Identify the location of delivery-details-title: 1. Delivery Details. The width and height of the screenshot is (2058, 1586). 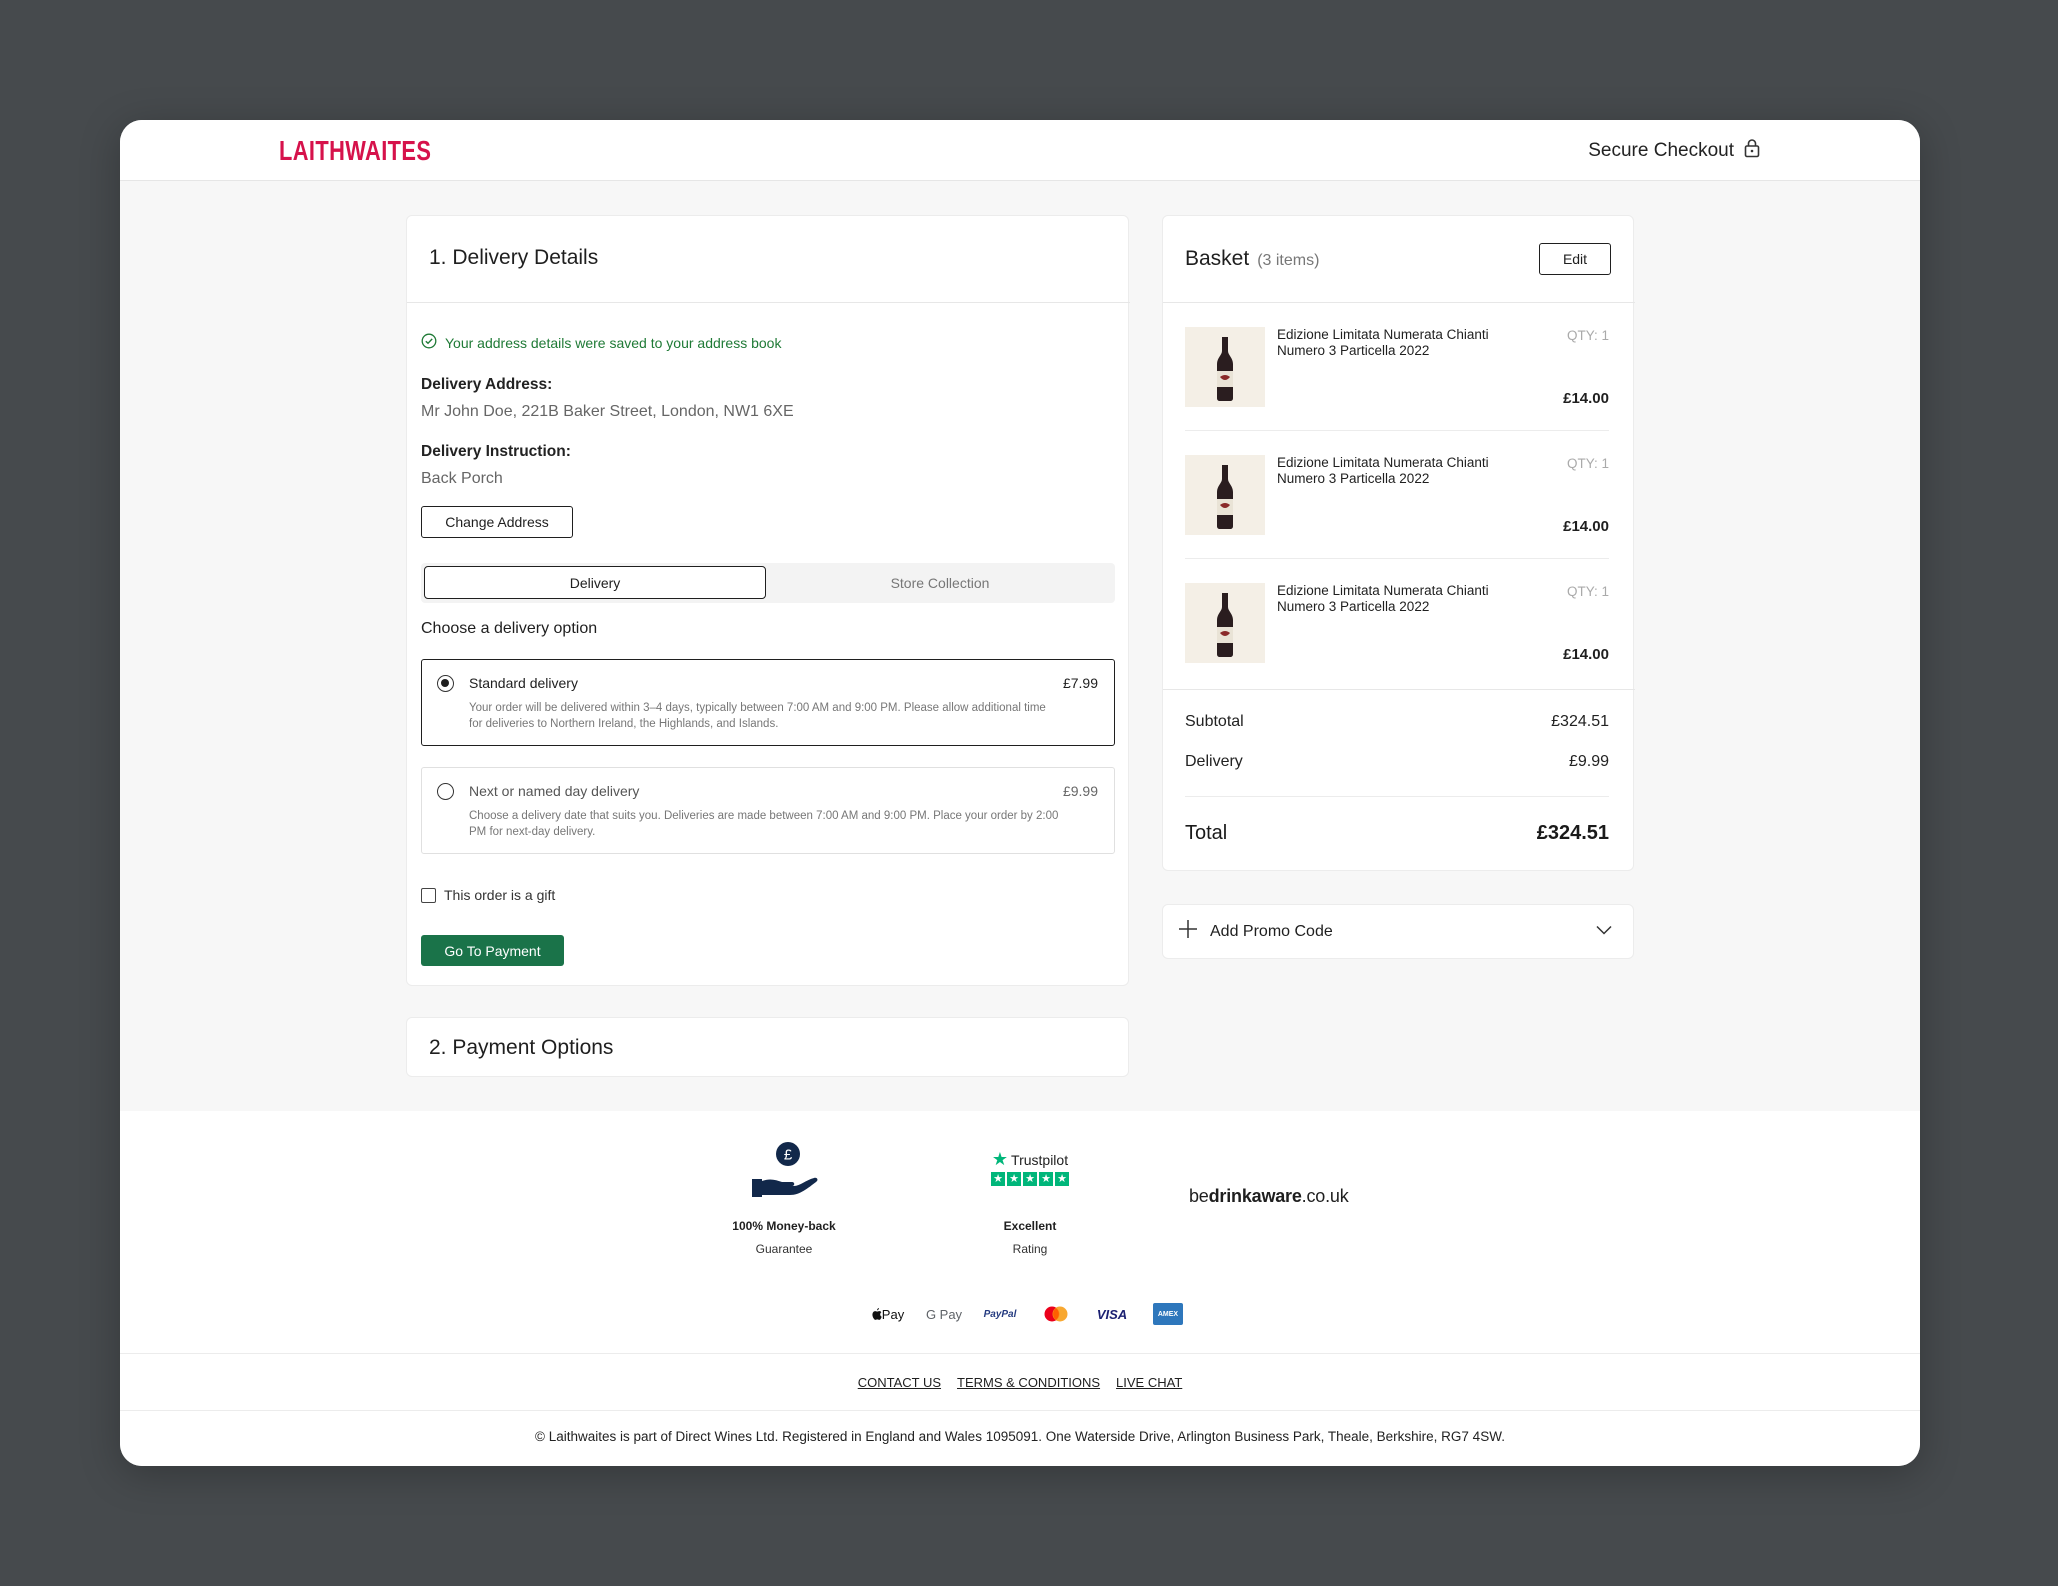
(514, 257).